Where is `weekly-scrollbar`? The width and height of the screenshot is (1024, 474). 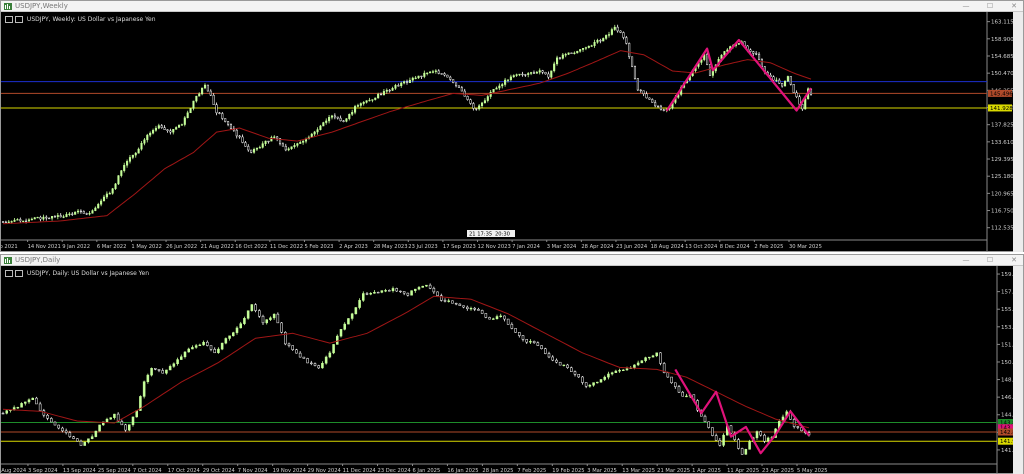
weekly-scrollbar is located at coordinates (1018, 132).